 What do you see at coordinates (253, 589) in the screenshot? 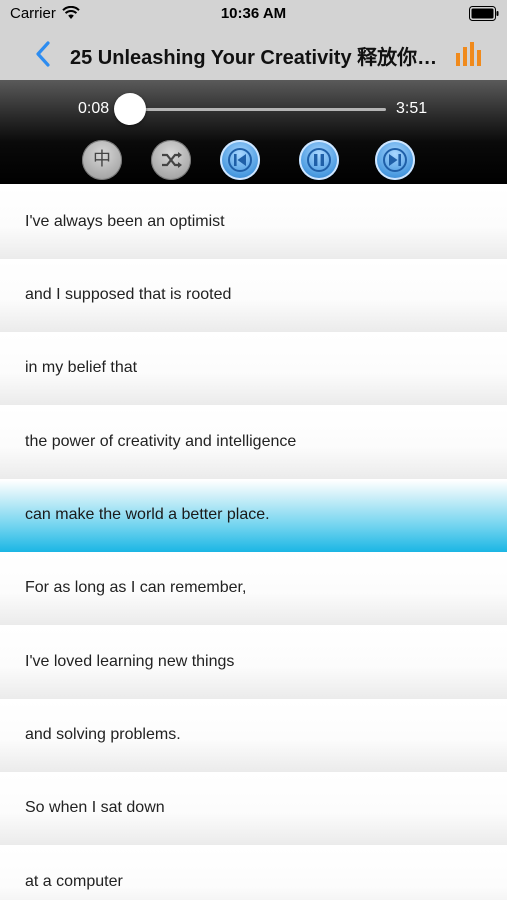
I see `transcript-line: For as long as I can remember,` at bounding box center [253, 589].